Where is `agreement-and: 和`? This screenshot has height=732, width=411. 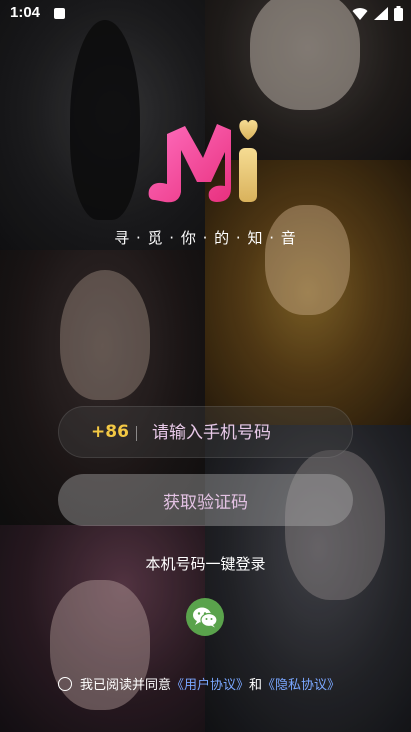
agreement-and: 和 is located at coordinates (256, 685).